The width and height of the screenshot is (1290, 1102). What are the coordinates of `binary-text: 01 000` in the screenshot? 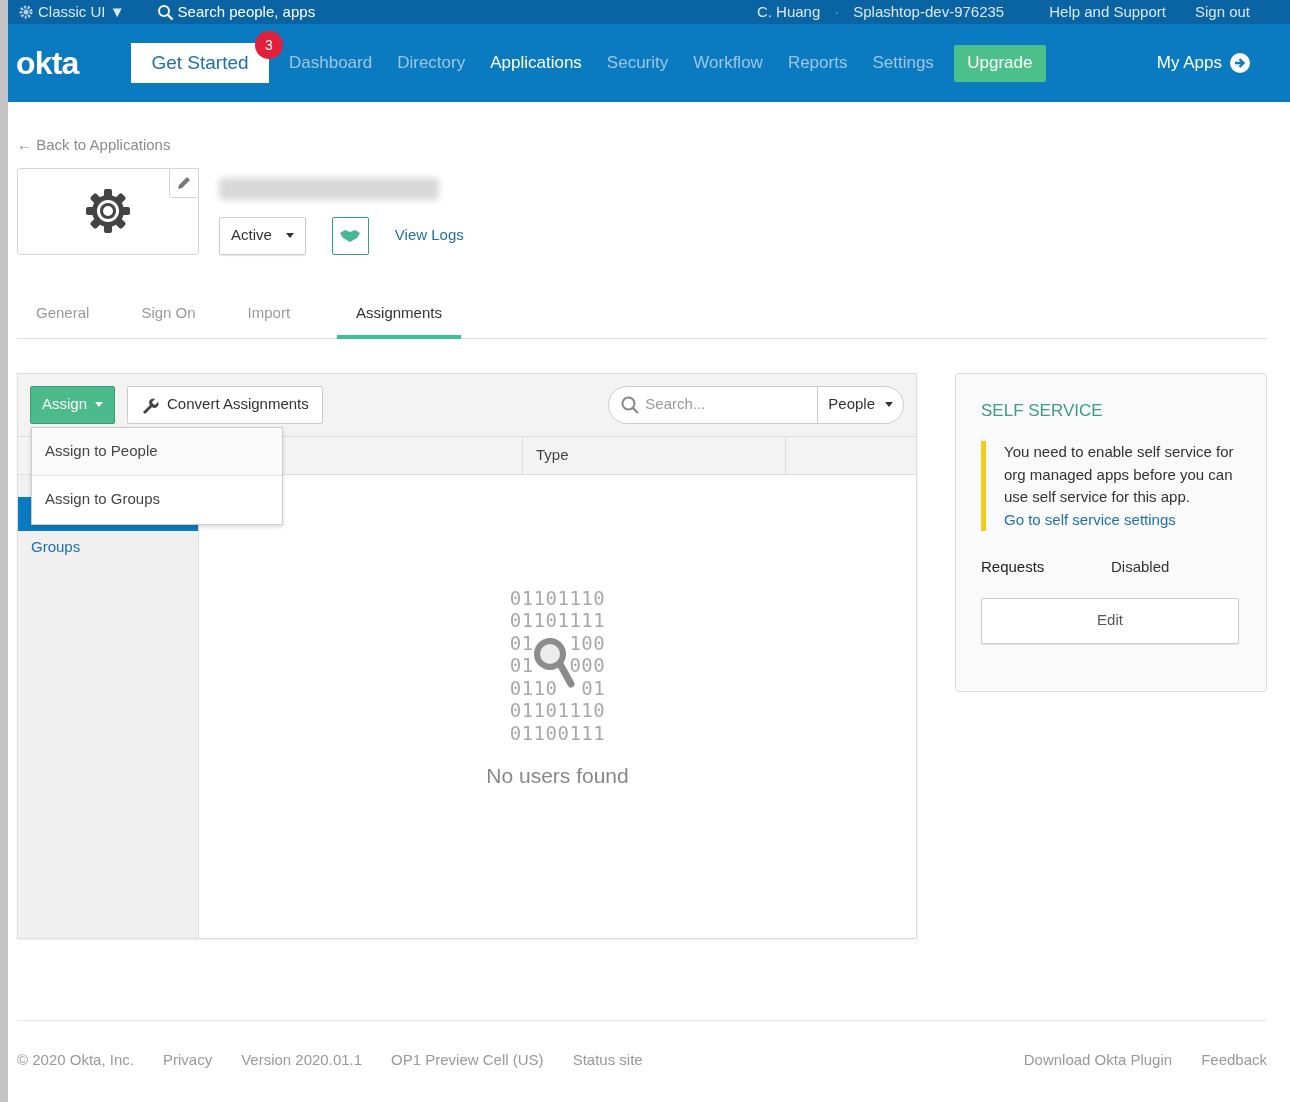 It's located at (557, 665).